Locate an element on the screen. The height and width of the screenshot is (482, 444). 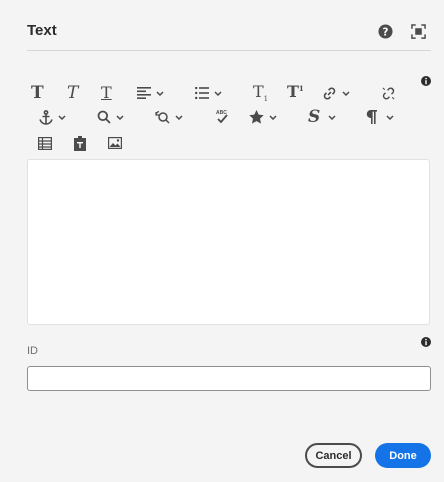
bold-button: T is located at coordinates (37, 93).